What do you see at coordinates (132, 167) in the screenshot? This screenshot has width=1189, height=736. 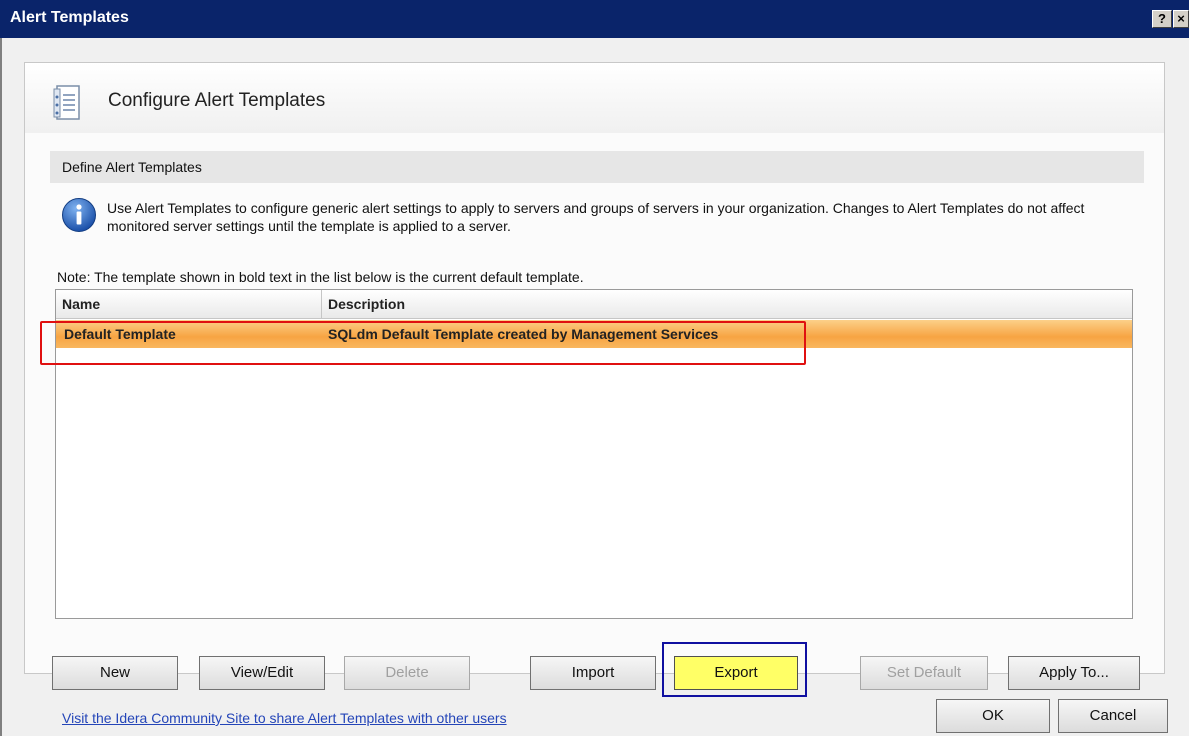 I see `section-title: Define Alert Templates` at bounding box center [132, 167].